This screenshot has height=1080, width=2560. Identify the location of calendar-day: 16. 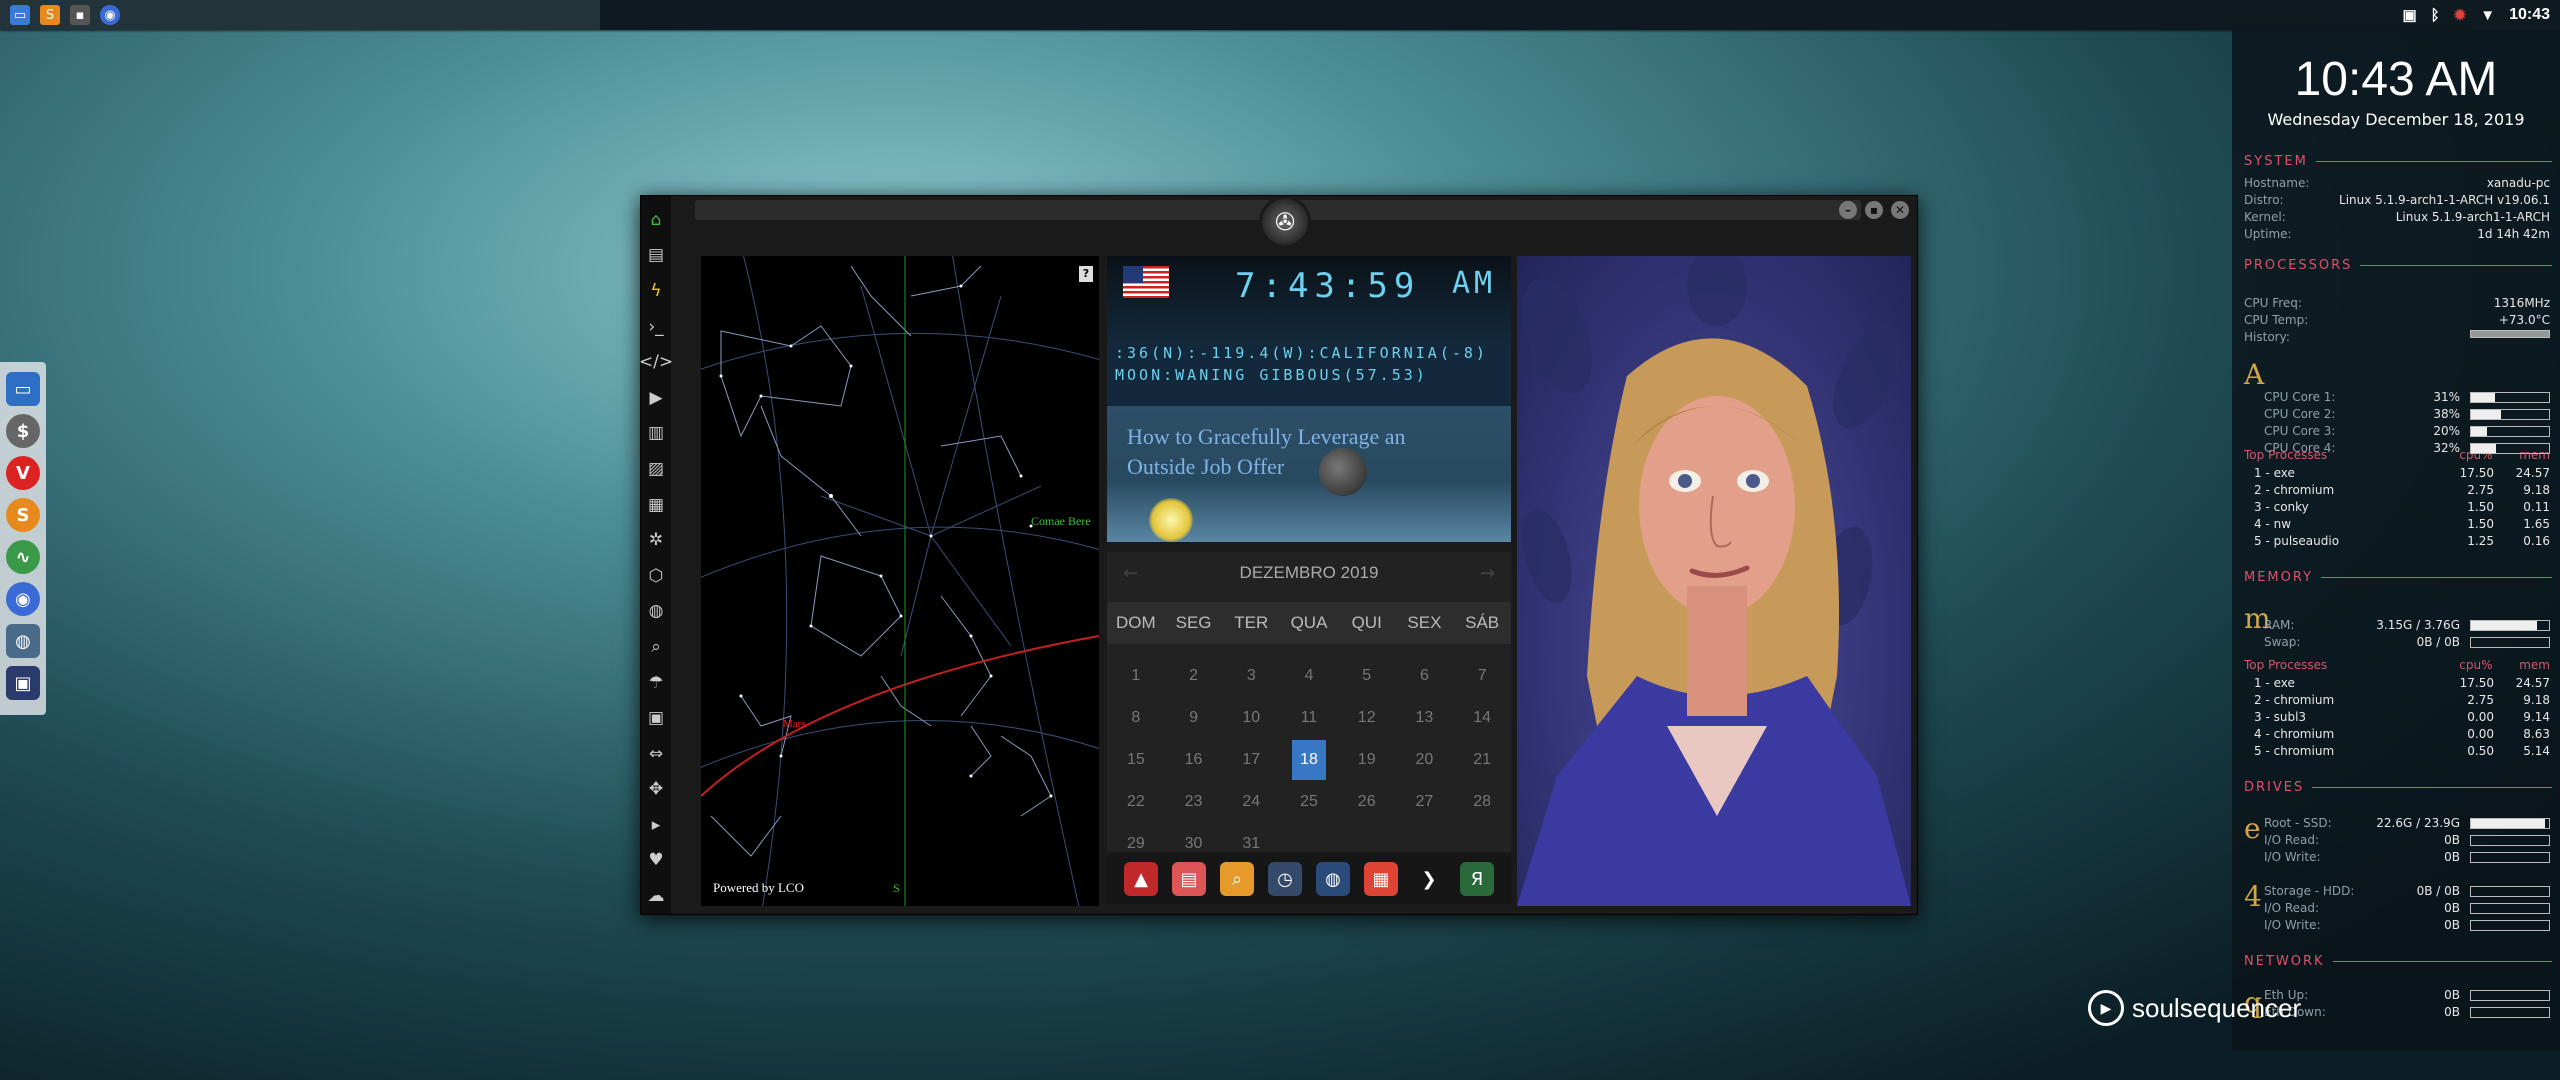
(1194, 760).